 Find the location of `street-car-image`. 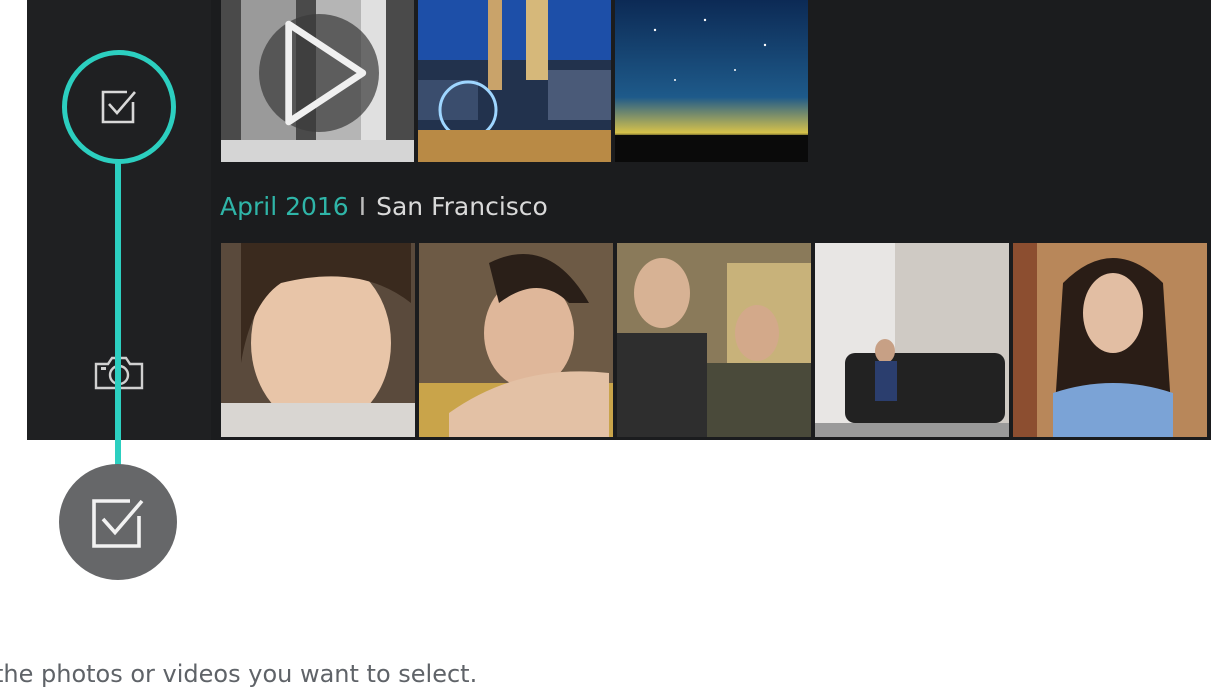

street-car-image is located at coordinates (912, 340).